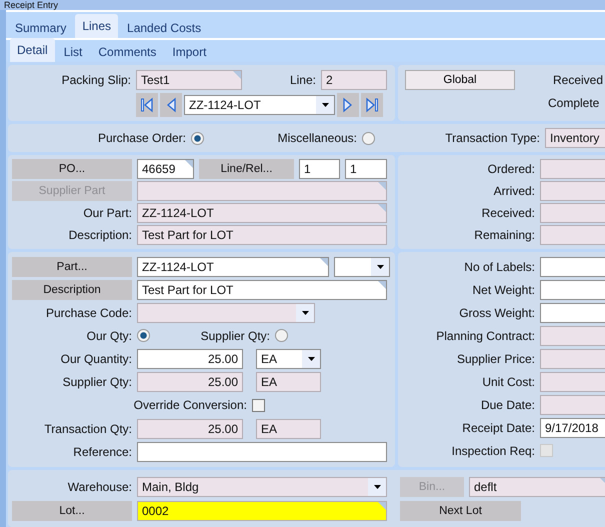 This screenshot has height=527, width=605. What do you see at coordinates (109, 335) in the screenshot?
I see `option-label: Our Qty:` at bounding box center [109, 335].